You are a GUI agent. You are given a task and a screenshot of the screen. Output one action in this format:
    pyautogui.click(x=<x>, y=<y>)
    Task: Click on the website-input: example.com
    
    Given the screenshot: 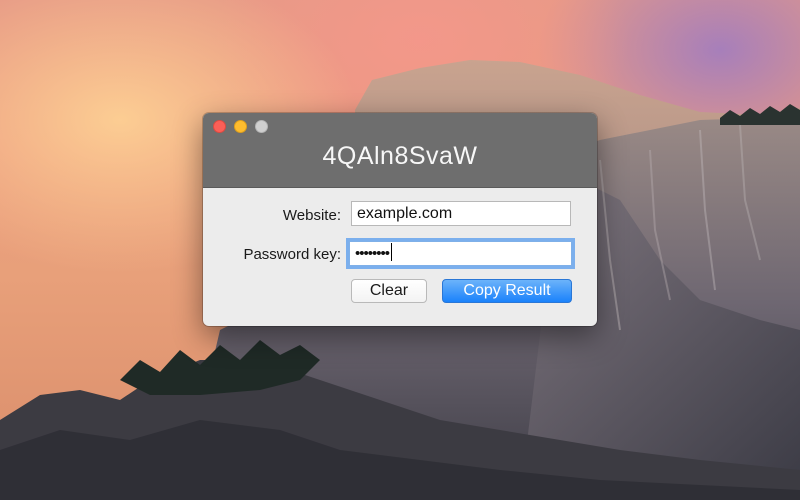 What is the action you would take?
    pyautogui.click(x=461, y=213)
    